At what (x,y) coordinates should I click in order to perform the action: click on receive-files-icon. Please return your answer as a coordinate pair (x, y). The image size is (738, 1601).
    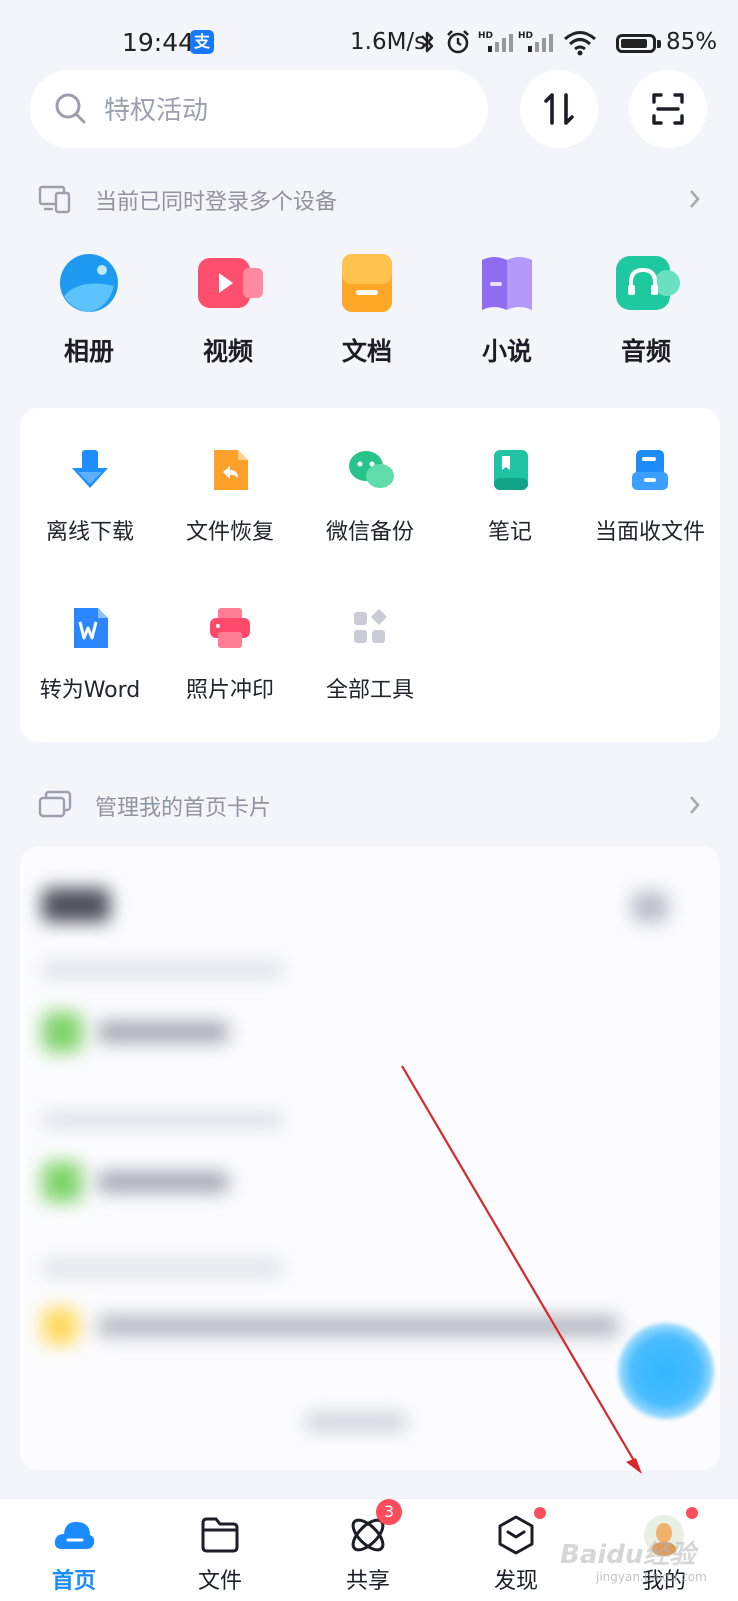
    Looking at the image, I should click on (650, 470).